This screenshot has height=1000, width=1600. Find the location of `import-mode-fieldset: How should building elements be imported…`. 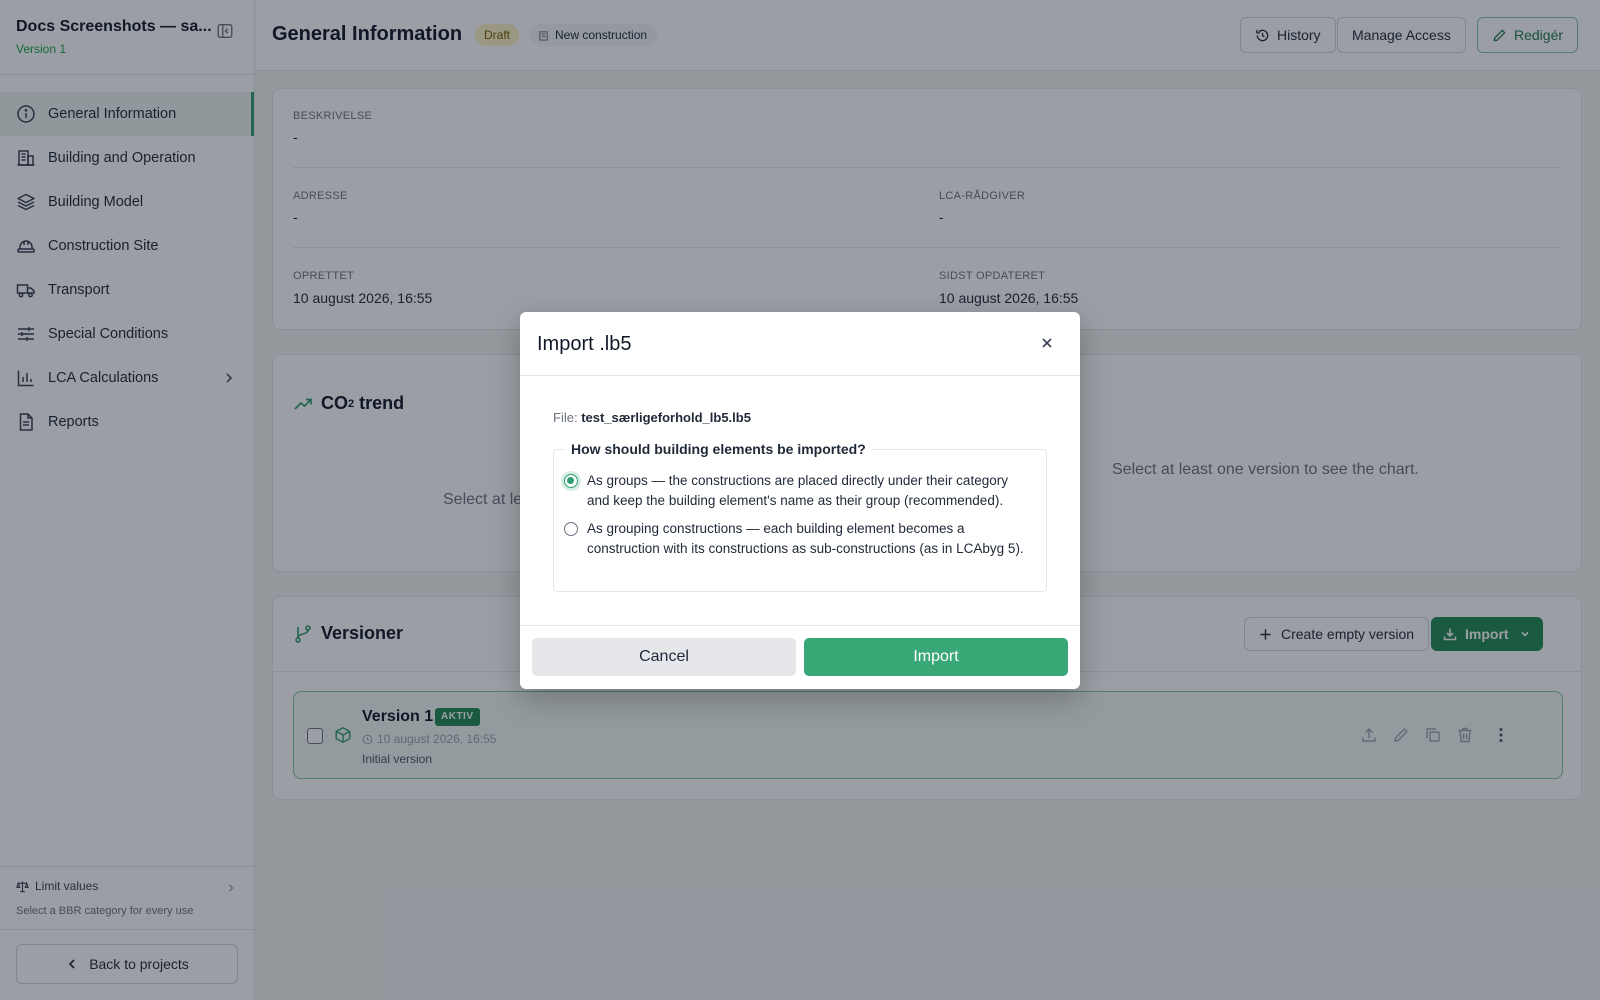

import-mode-fieldset: How should building elements be imported… is located at coordinates (800, 516).